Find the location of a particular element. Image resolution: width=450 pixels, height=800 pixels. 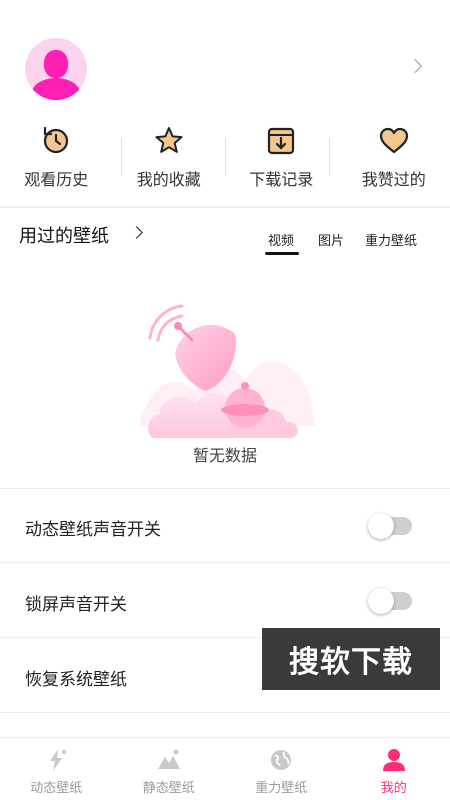

restore-system-wallpaper: 恢复系统壁纸 is located at coordinates (76, 677).